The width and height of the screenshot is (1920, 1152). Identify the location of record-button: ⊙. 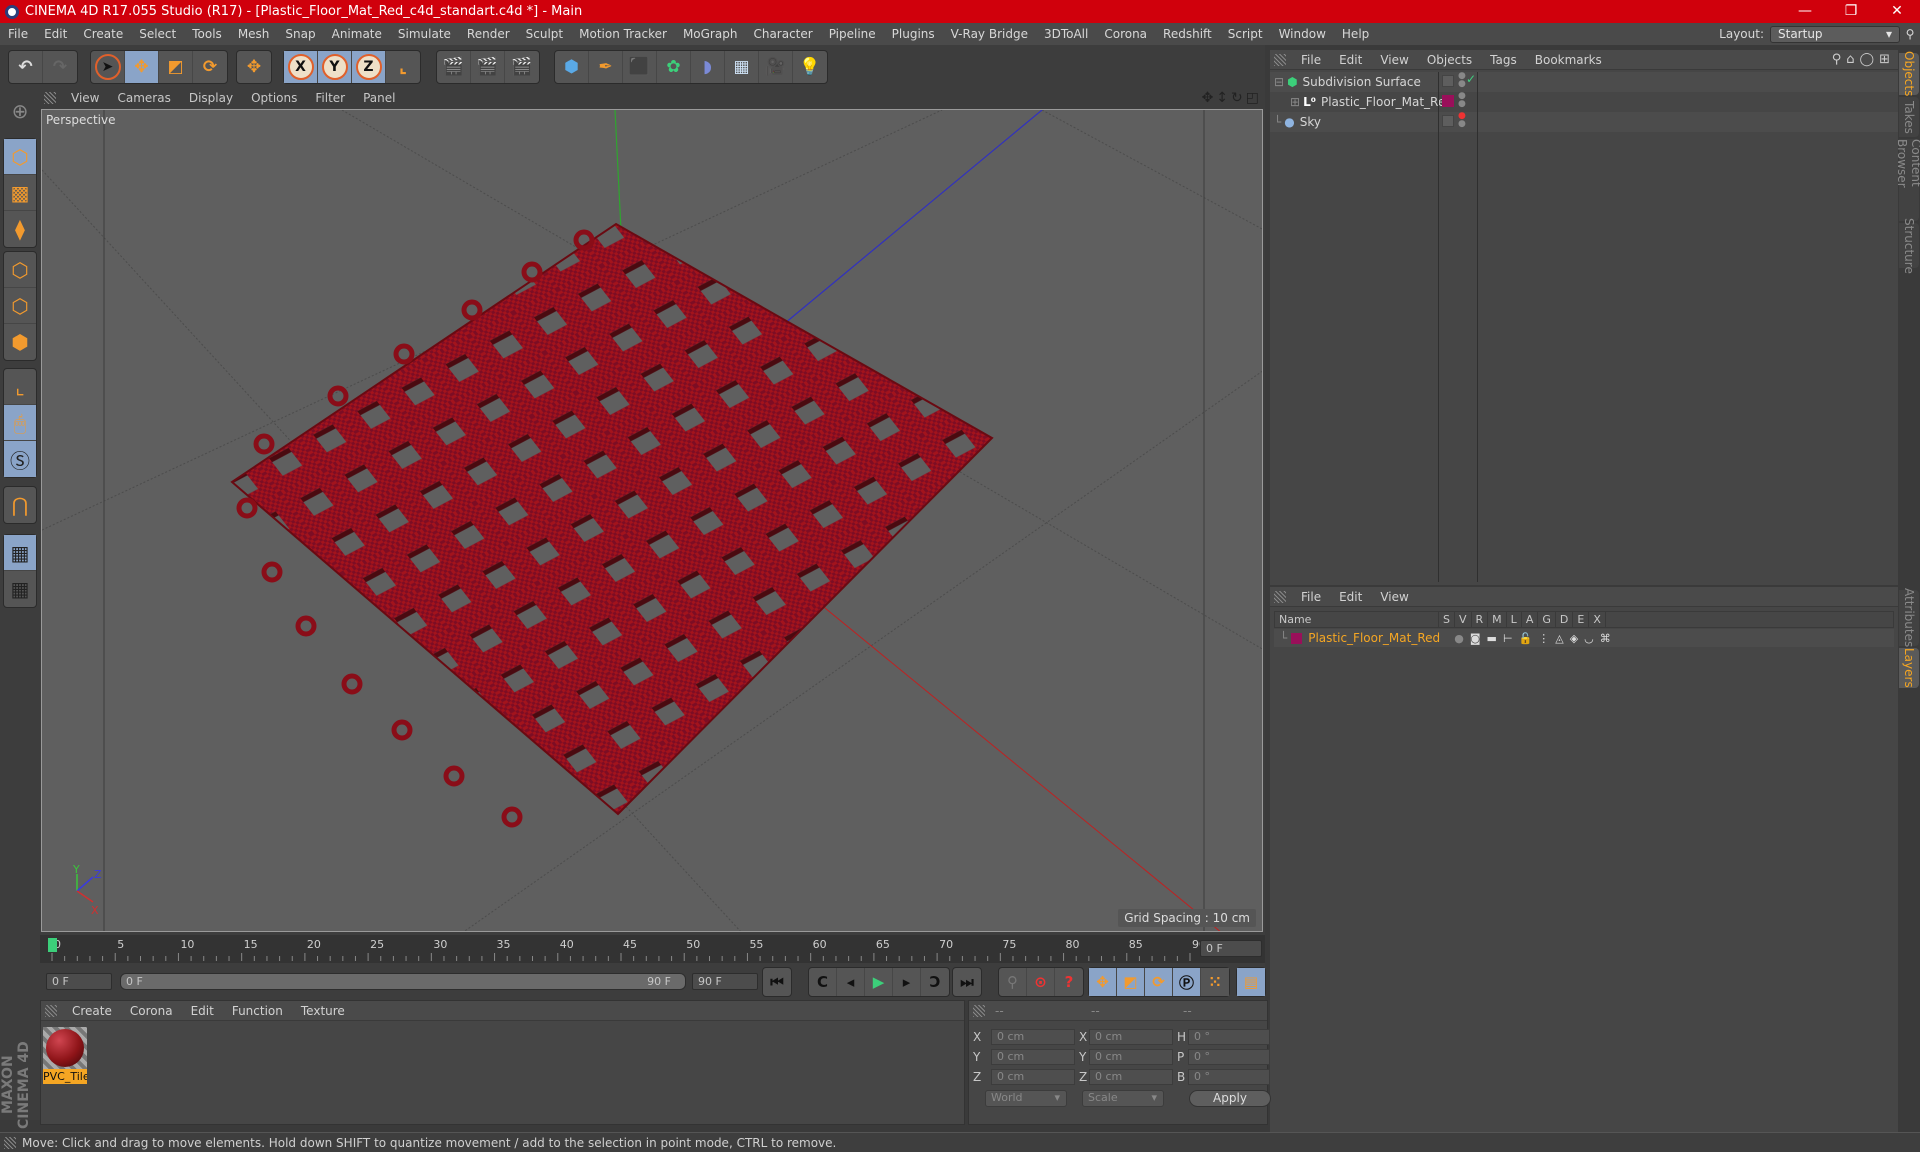
(1041, 982).